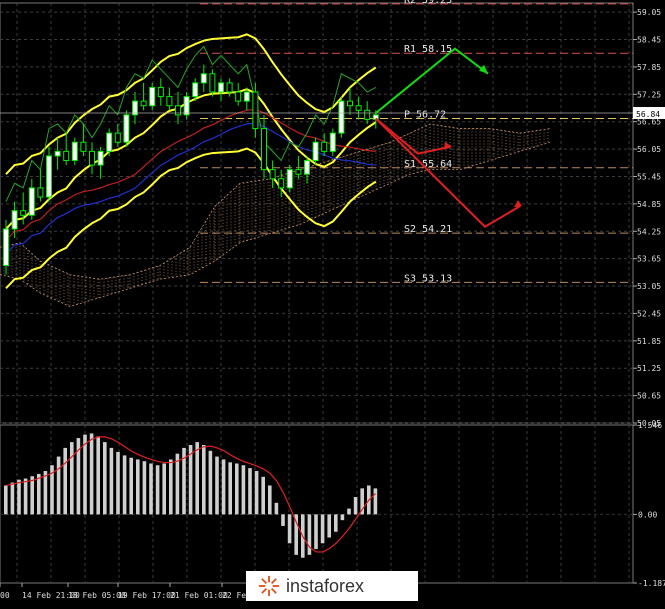 This screenshot has height=609, width=665. What do you see at coordinates (649, 286) in the screenshot?
I see `price-tick-label: 53.05` at bounding box center [649, 286].